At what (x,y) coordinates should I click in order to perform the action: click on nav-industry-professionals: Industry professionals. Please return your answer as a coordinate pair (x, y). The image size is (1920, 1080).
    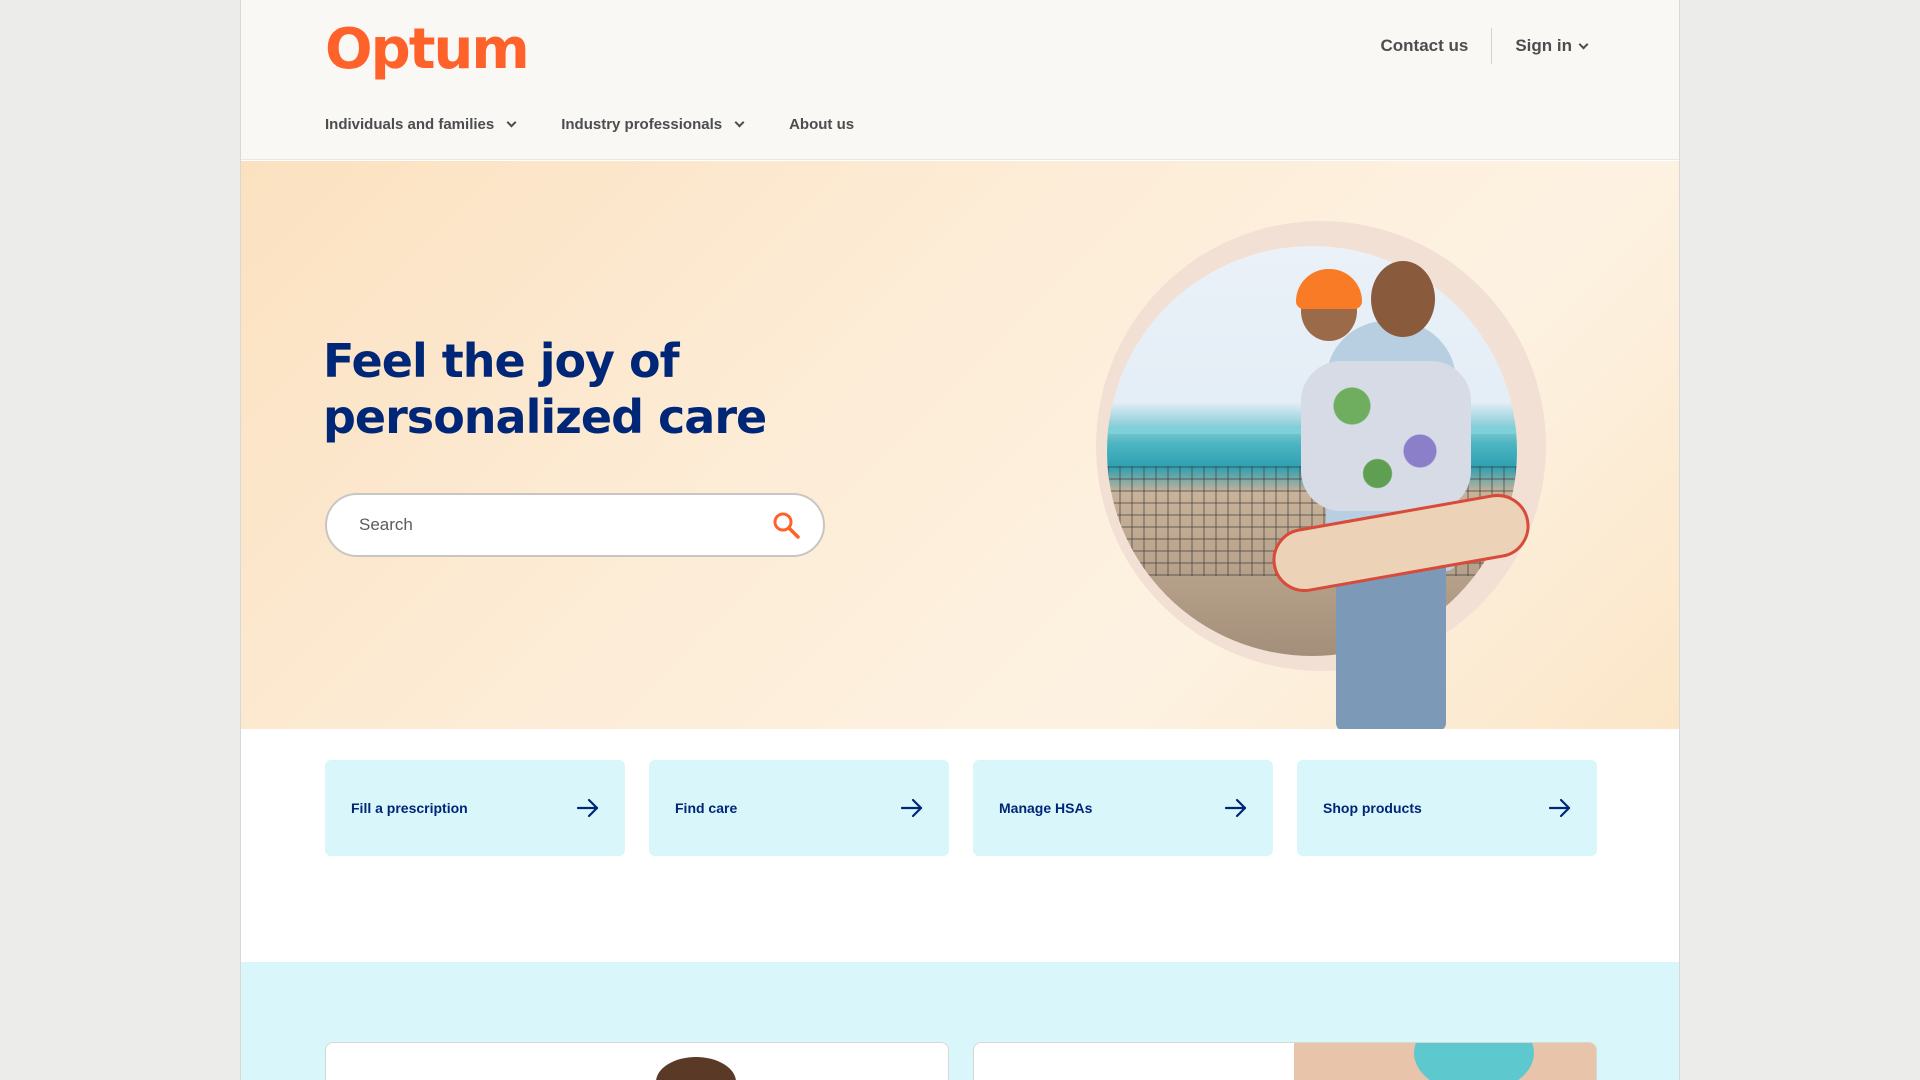
    Looking at the image, I should click on (653, 124).